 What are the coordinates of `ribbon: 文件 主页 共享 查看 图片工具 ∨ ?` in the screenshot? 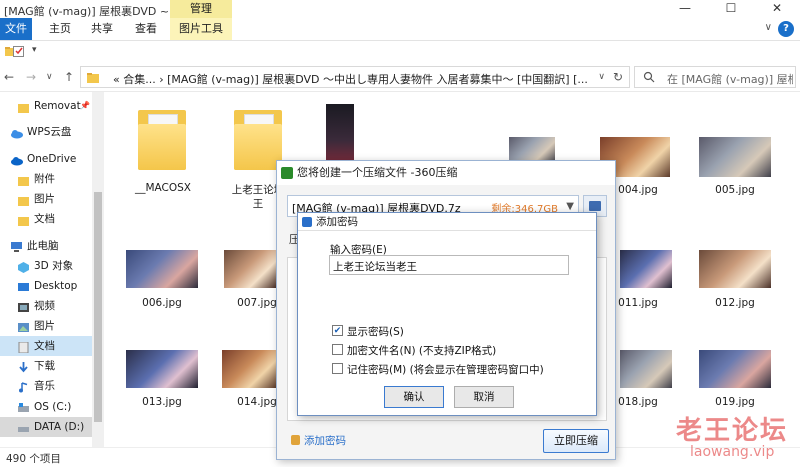 It's located at (400, 29).